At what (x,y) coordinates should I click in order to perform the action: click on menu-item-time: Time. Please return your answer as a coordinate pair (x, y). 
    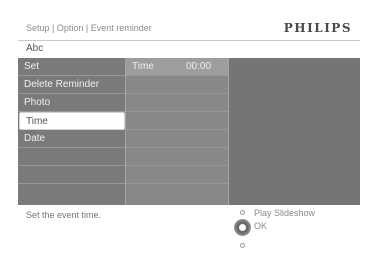
    Looking at the image, I should click on (72, 121).